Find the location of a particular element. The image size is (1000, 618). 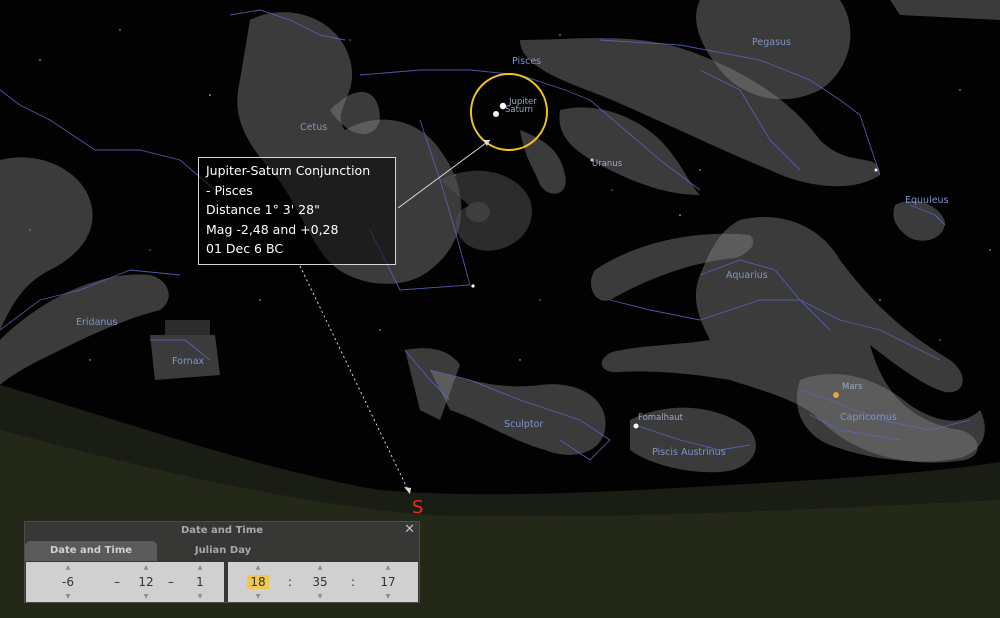

year-value: -6 is located at coordinates (68, 582).